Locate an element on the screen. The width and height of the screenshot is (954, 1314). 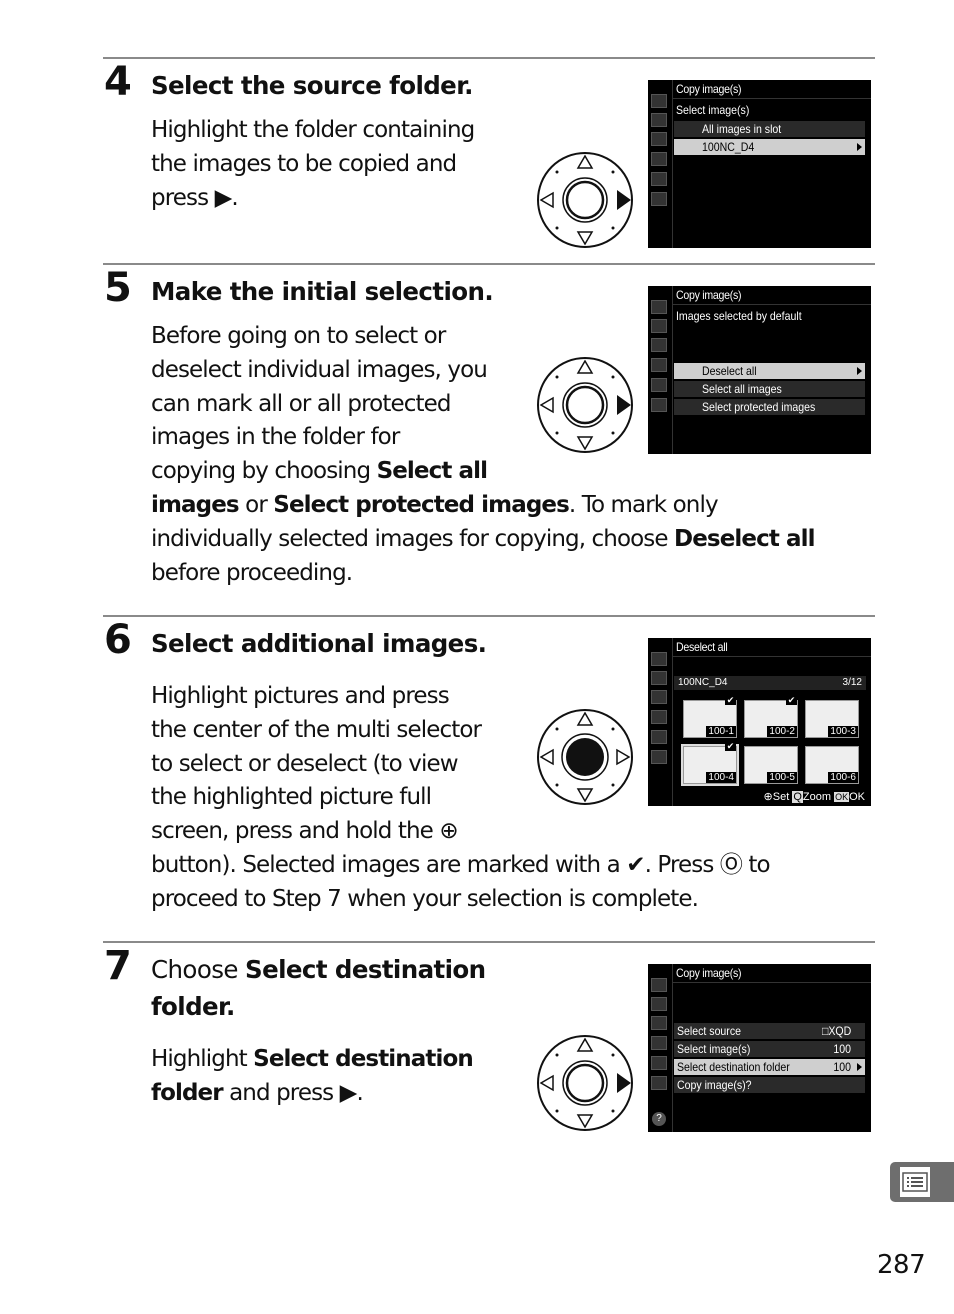
menu-row: Select source □XQD is located at coordinates (769, 1031).